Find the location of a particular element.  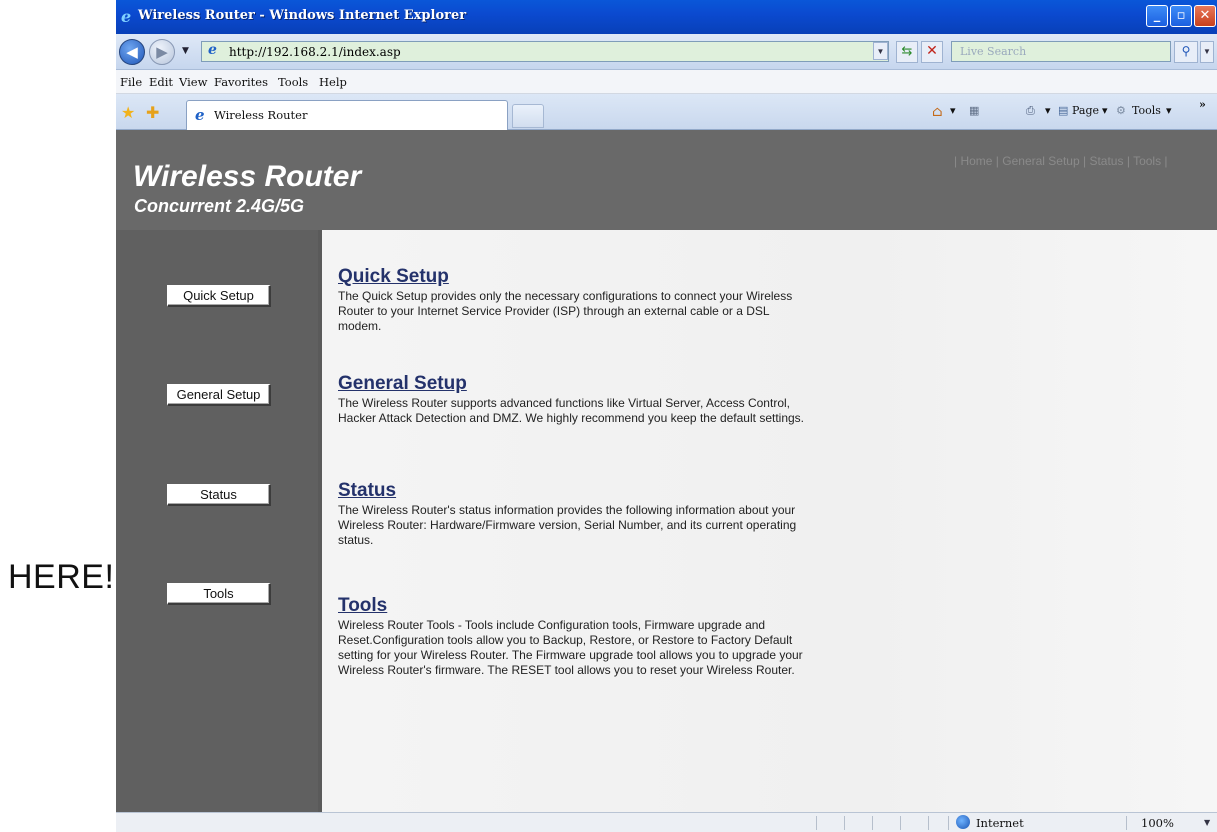

topnav-home: Home is located at coordinates (976, 161).